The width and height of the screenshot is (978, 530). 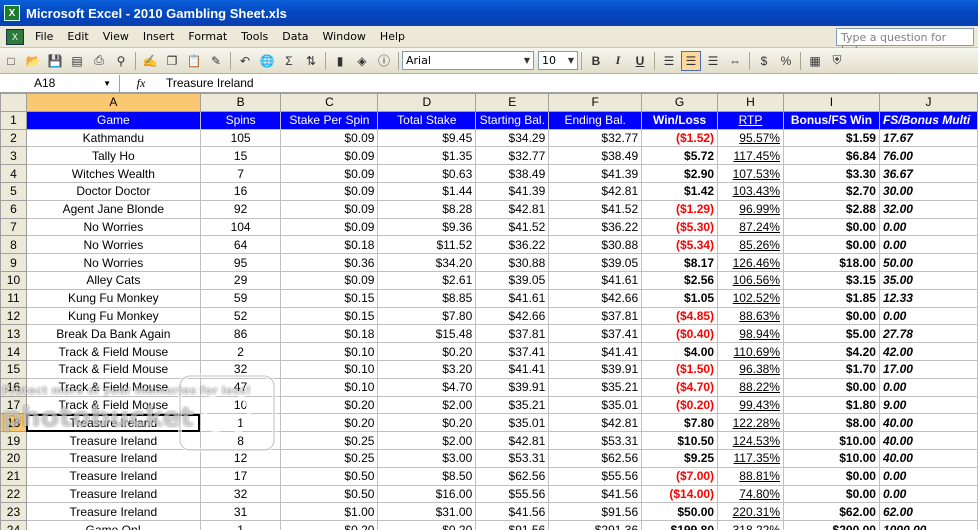 What do you see at coordinates (113, 191) in the screenshot?
I see `cell: Doctor Doctor` at bounding box center [113, 191].